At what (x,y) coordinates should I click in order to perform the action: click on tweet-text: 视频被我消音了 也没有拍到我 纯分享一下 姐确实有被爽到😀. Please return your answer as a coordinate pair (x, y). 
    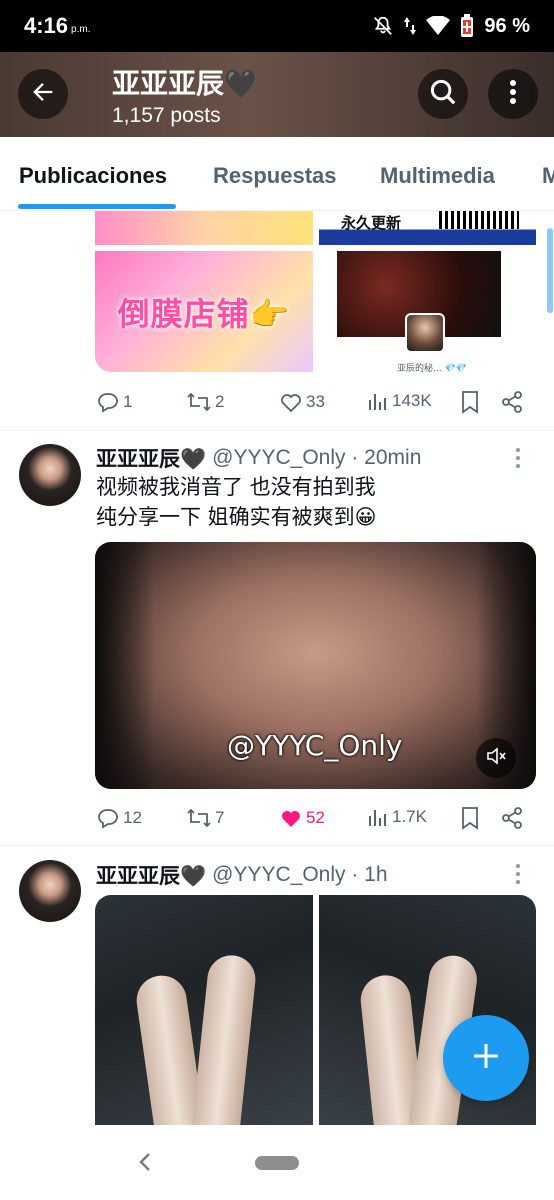
    Looking at the image, I should click on (236, 502).